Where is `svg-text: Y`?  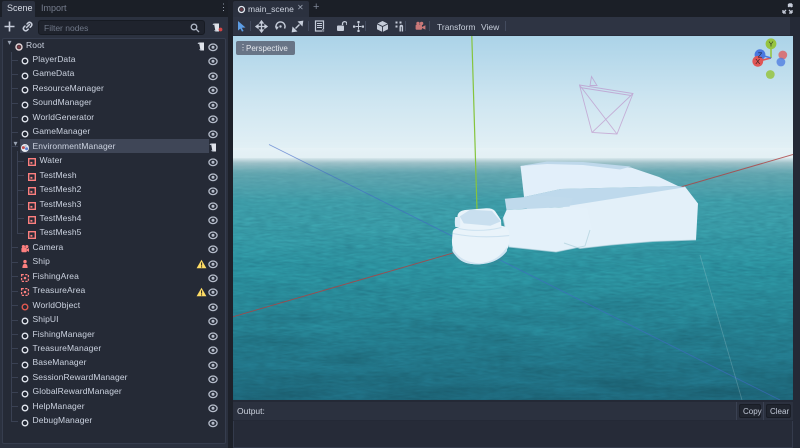
svg-text: Y is located at coordinates (770, 44).